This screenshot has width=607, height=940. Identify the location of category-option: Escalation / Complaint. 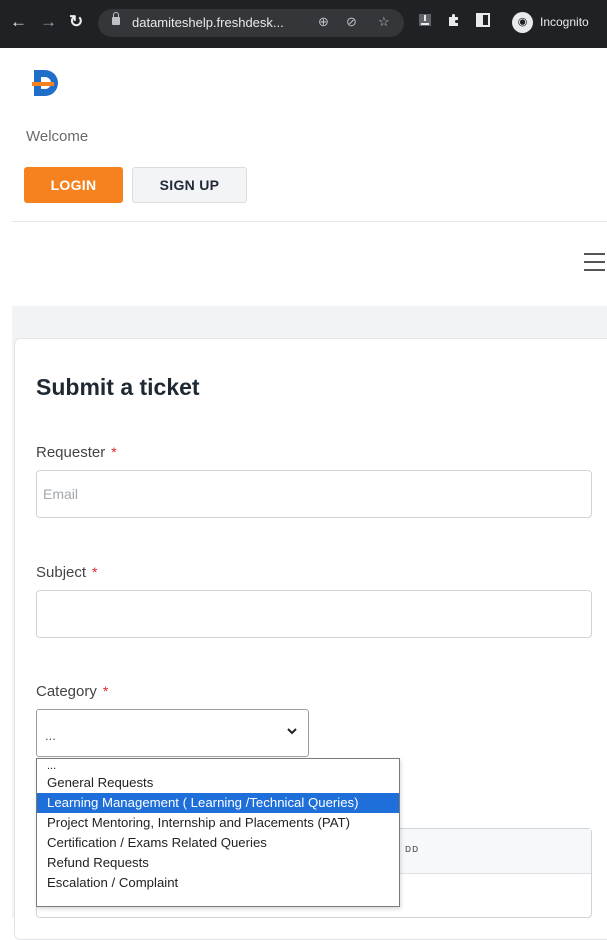
(218, 883).